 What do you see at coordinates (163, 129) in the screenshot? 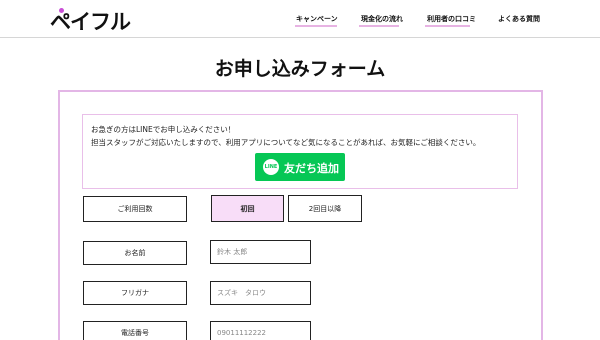
I see `notice-line-1: お急ぎの方はLINEでお申し込みください！` at bounding box center [163, 129].